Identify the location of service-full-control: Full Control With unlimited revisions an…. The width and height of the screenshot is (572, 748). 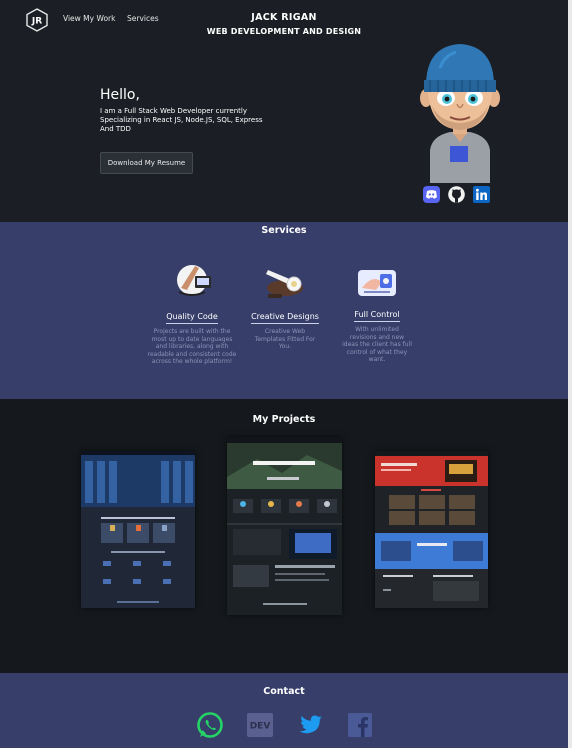
(377, 314).